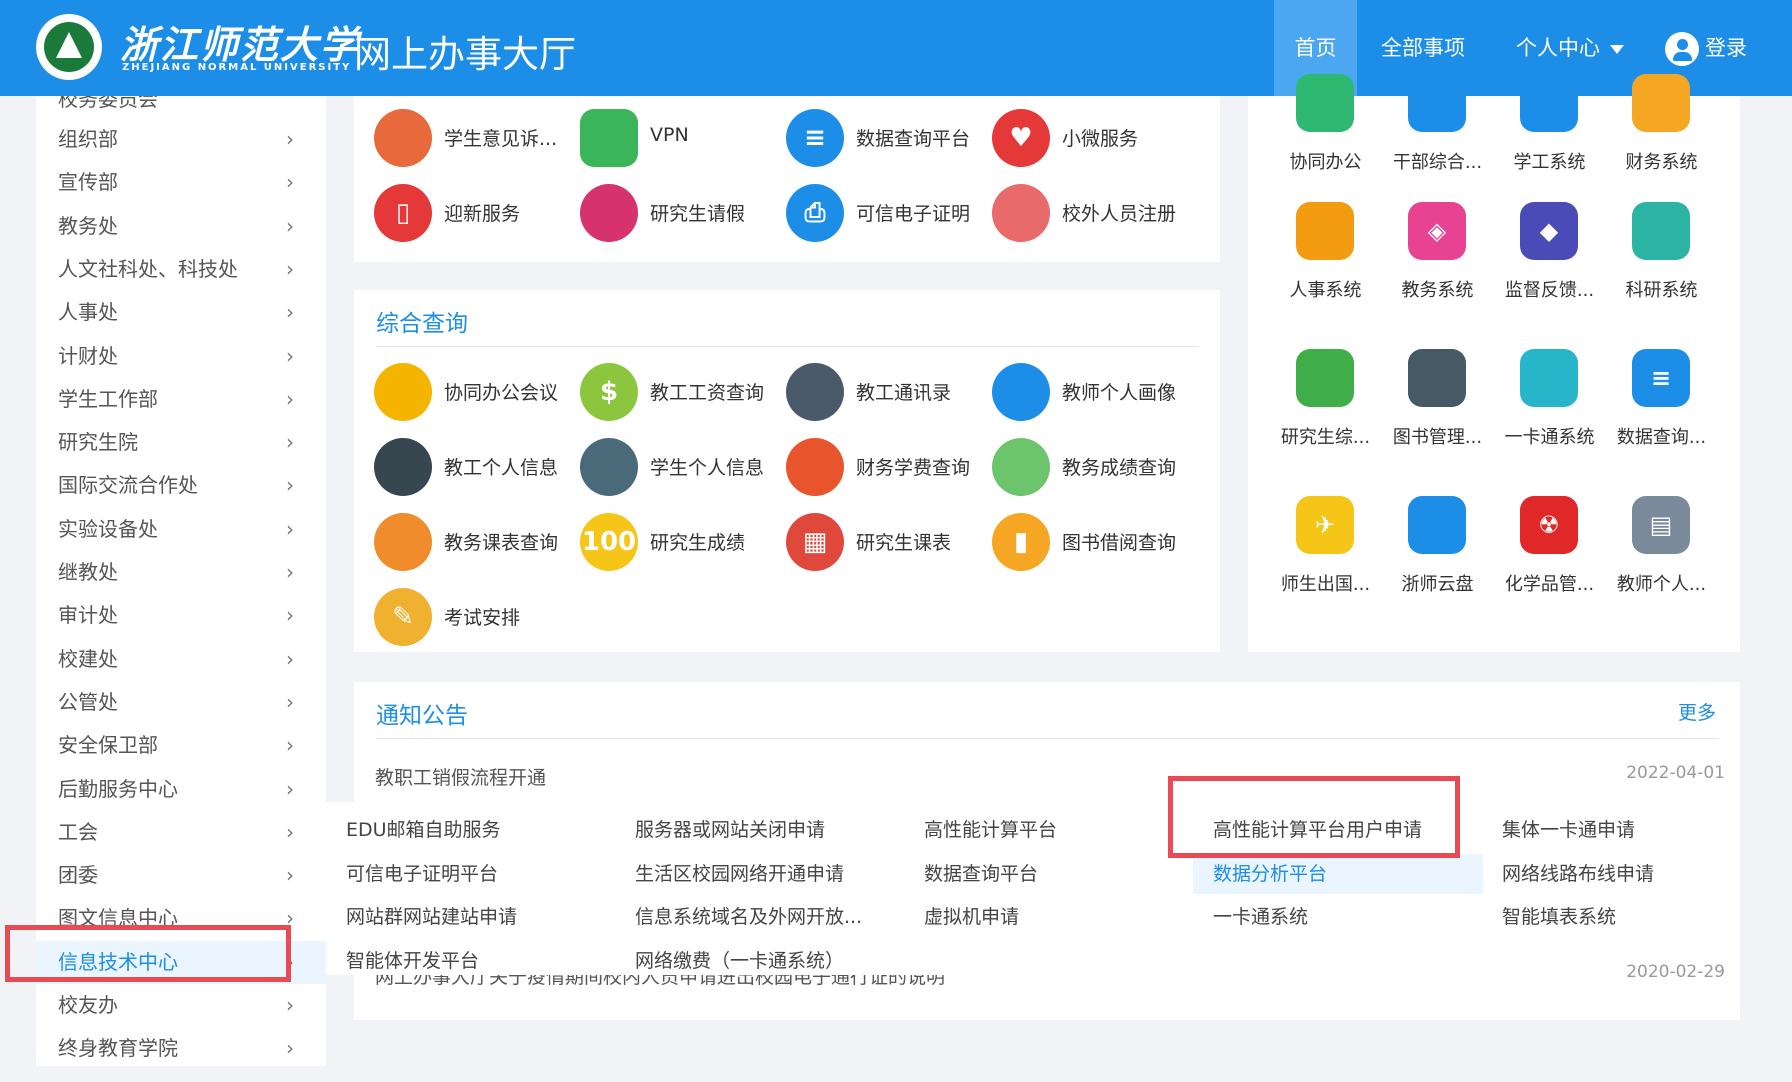  Describe the element at coordinates (69, 47) in the screenshot. I see `university-logo-icon` at that location.